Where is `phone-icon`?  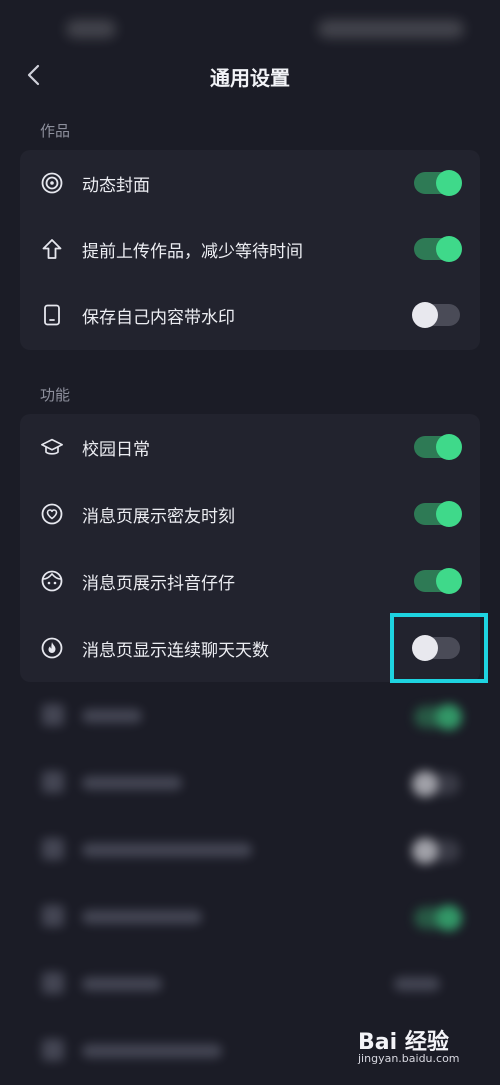 phone-icon is located at coordinates (52, 315).